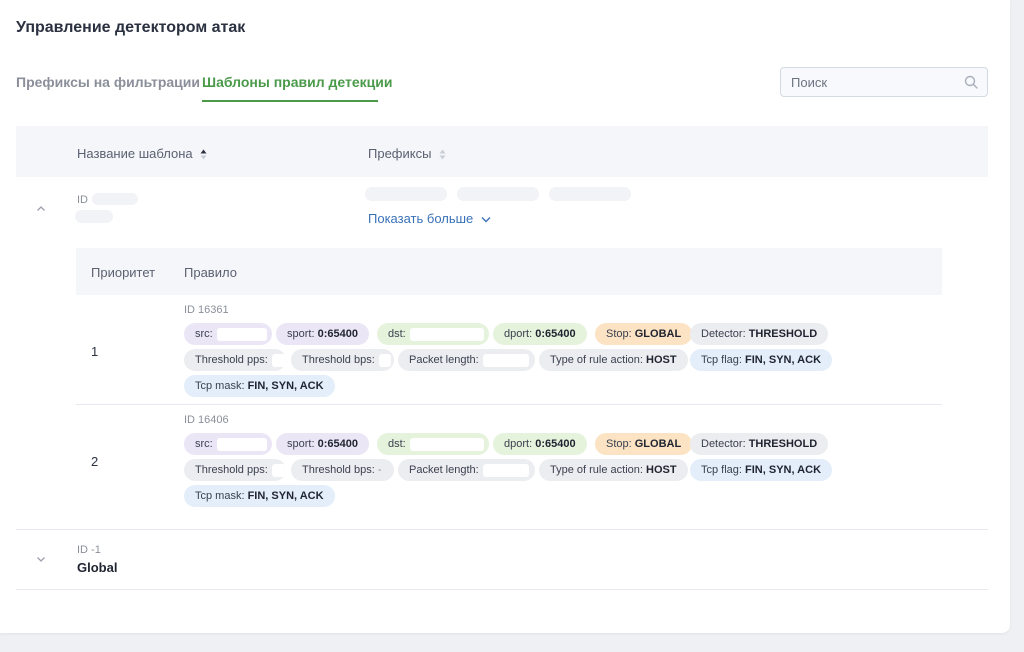 The image size is (1024, 652). What do you see at coordinates (379, 470) in the screenshot?
I see `threshold-bps-value: -` at bounding box center [379, 470].